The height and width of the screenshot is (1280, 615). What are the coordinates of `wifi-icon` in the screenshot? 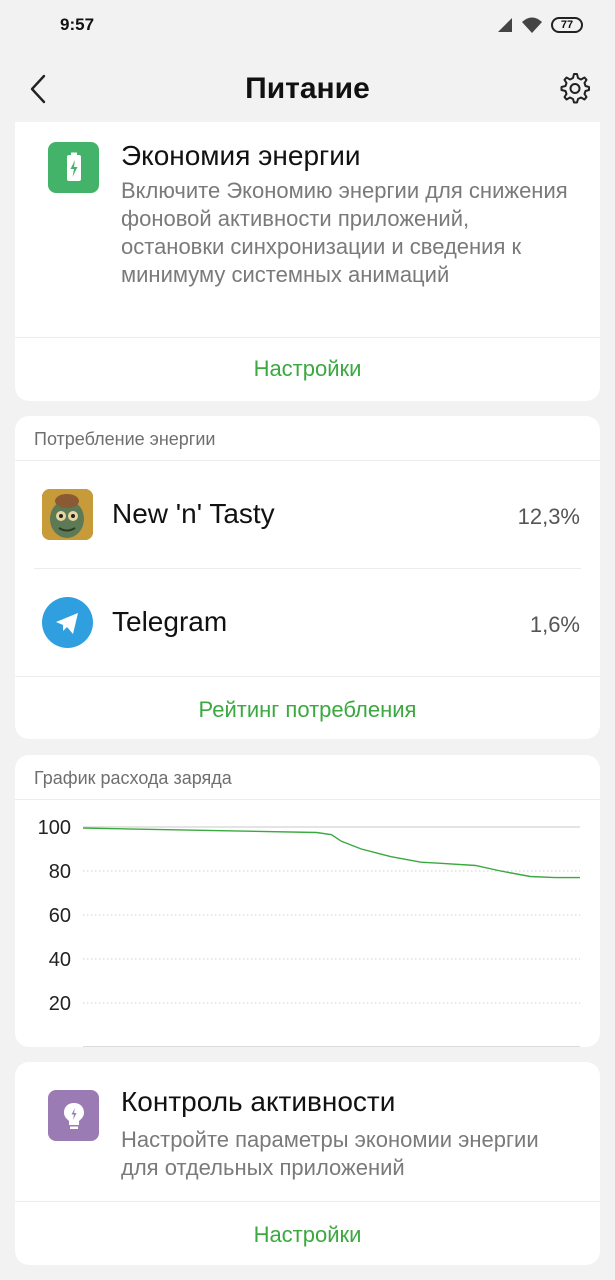 It's located at (532, 25).